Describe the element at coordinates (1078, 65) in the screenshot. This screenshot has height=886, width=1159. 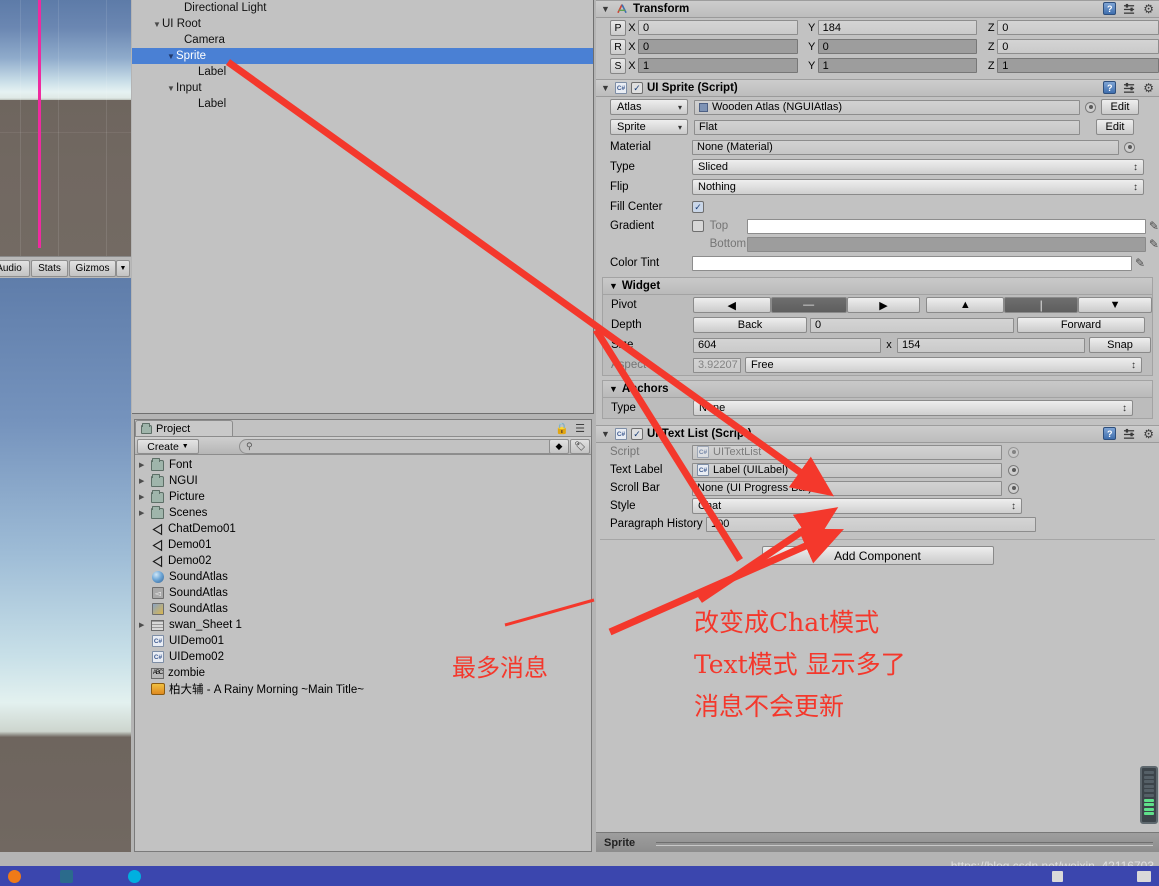
I see `scale-z-field: 1` at that location.